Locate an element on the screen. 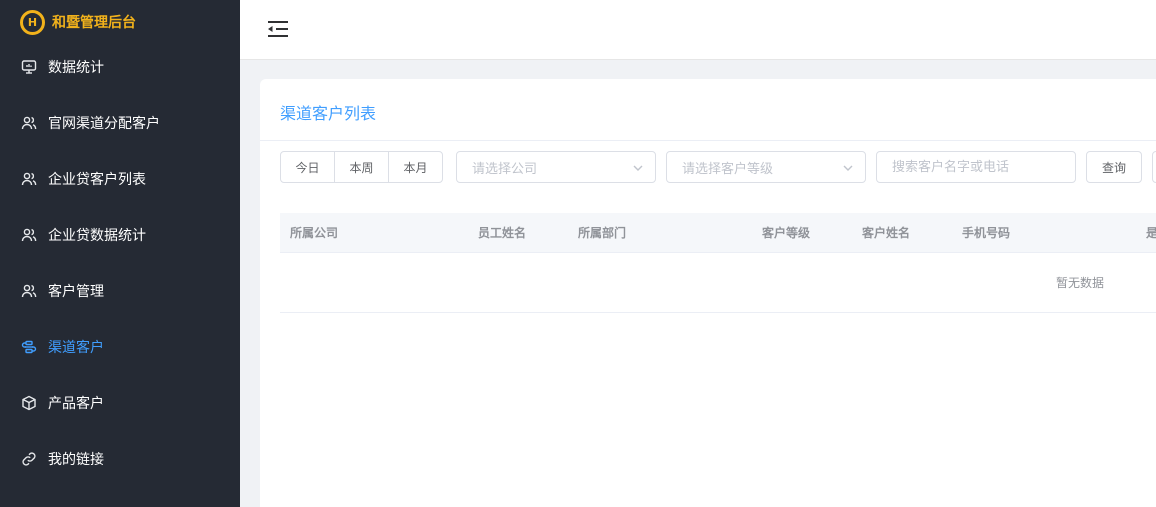 The height and width of the screenshot is (507, 1156). column-header-truncated: 是 is located at coordinates (1151, 233).